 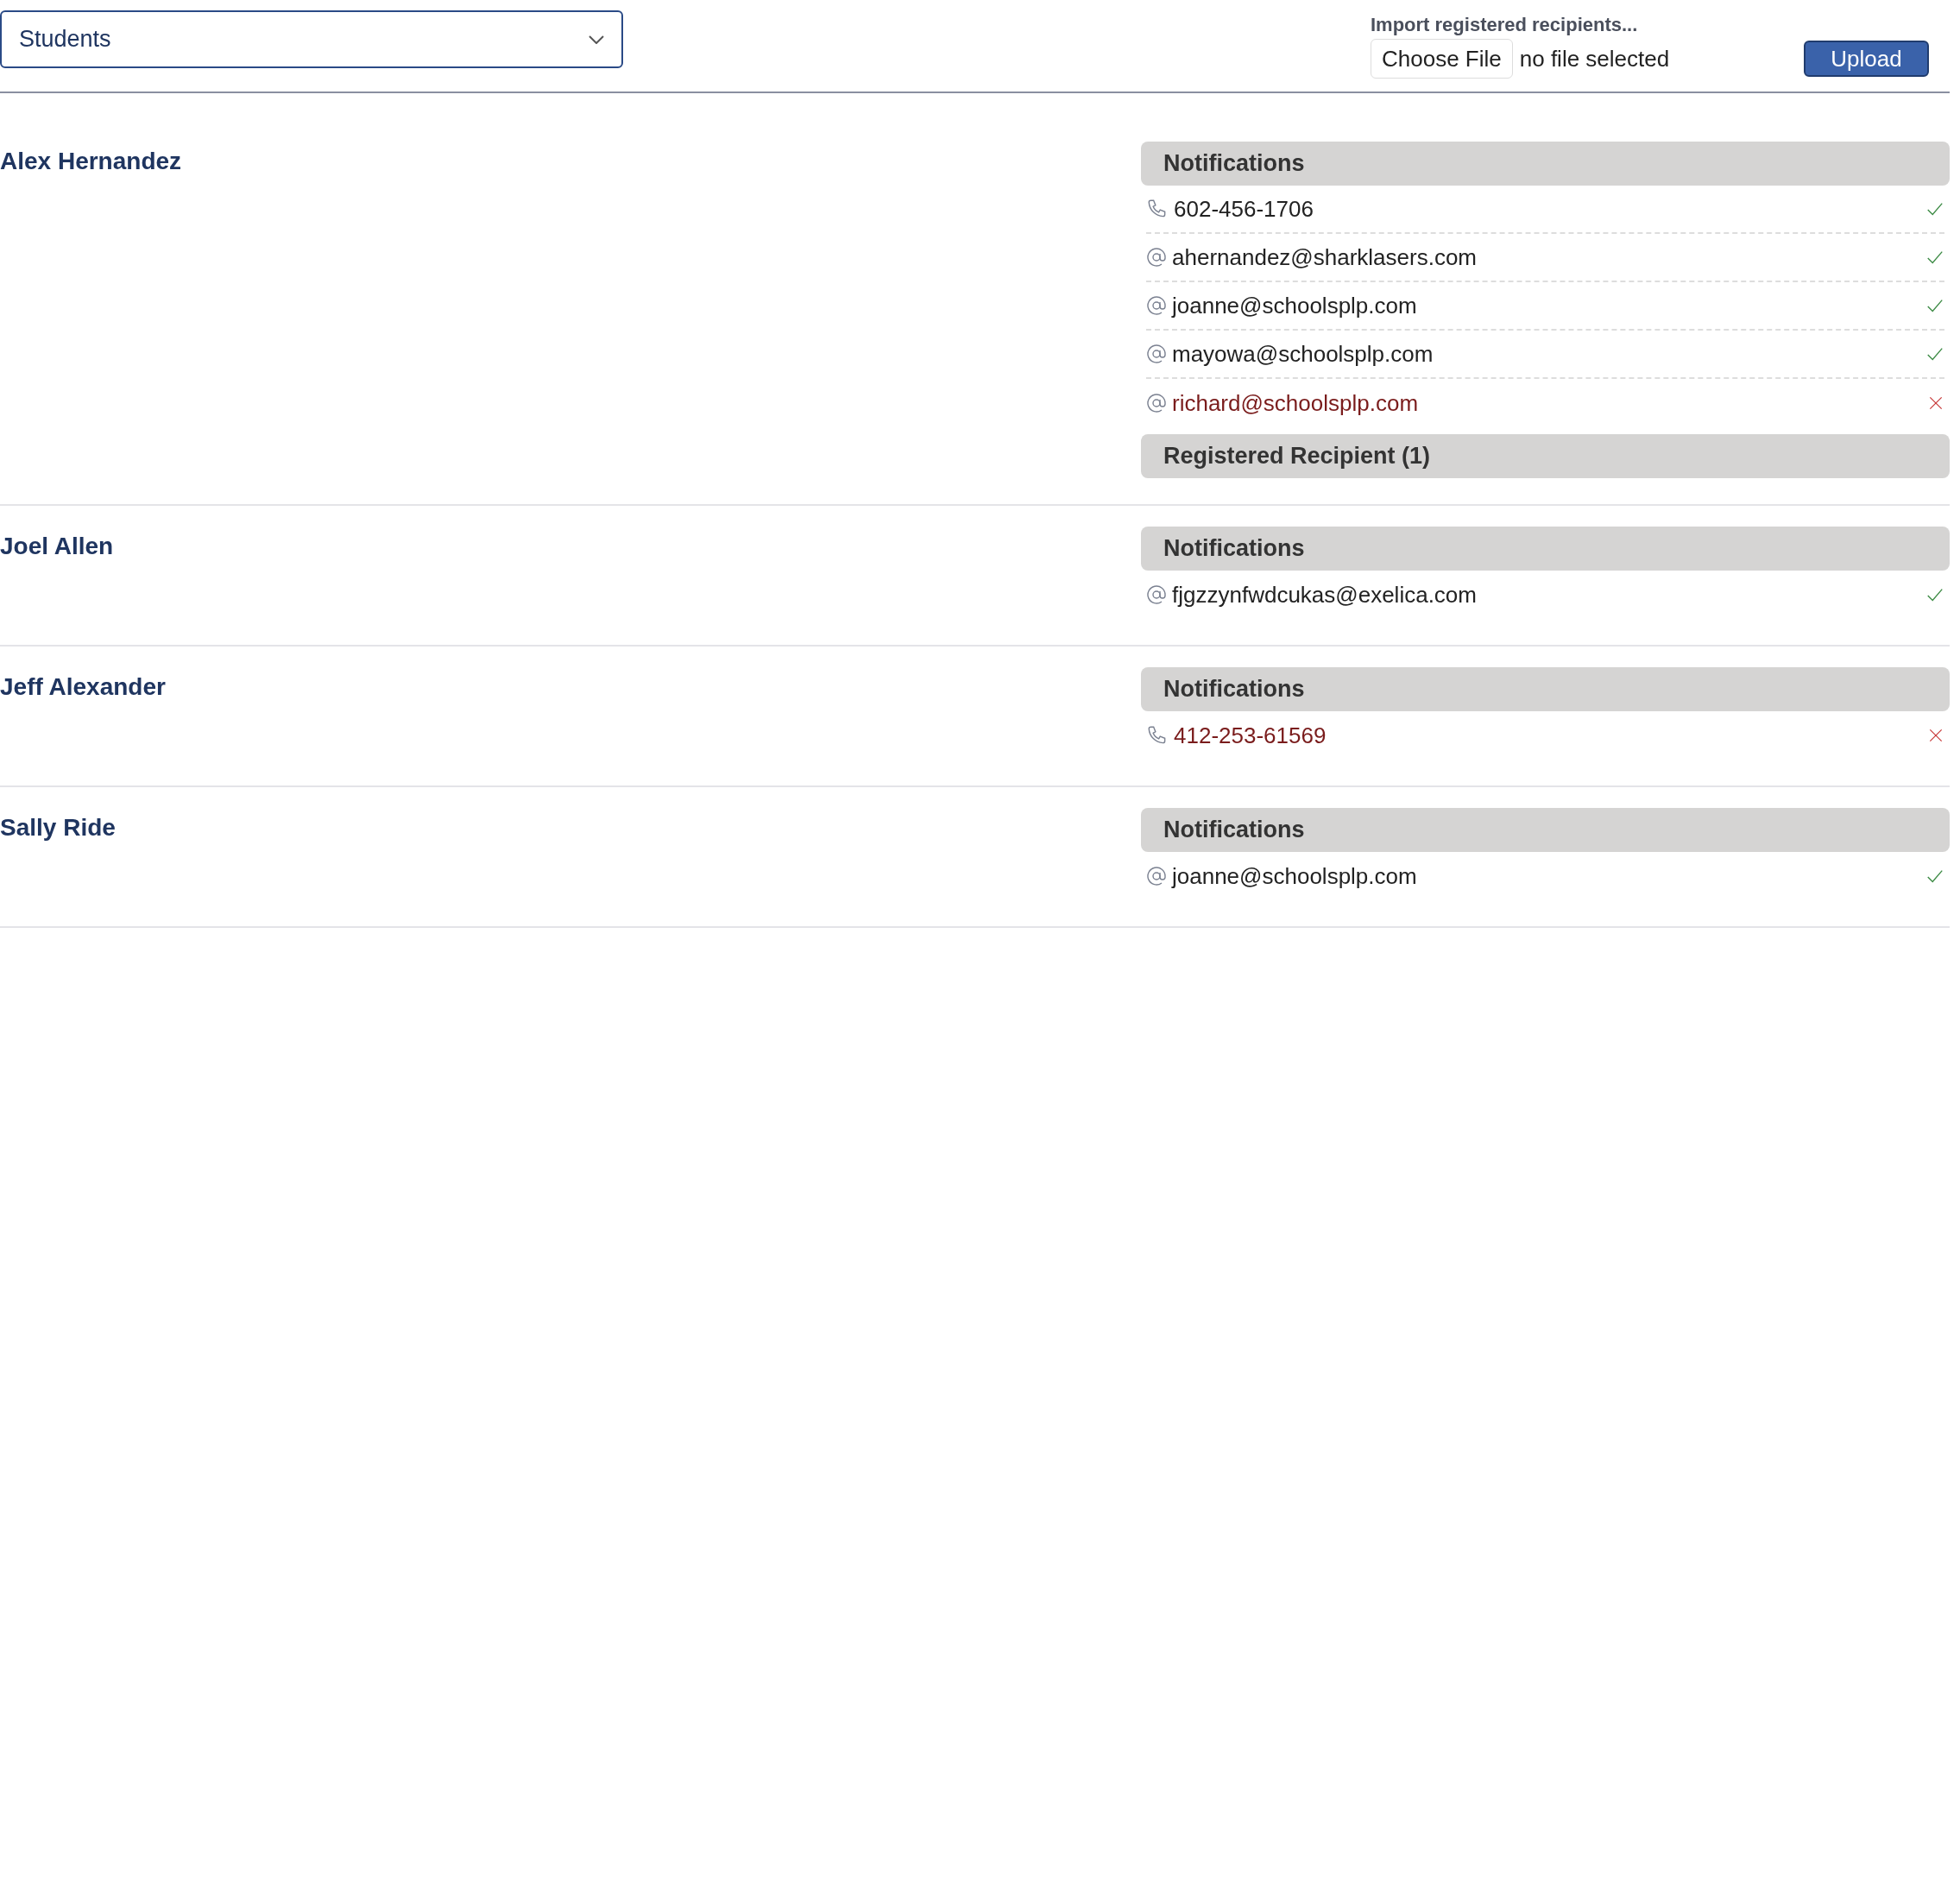 I want to click on choose-file-button: Choose File, so click(x=1442, y=59).